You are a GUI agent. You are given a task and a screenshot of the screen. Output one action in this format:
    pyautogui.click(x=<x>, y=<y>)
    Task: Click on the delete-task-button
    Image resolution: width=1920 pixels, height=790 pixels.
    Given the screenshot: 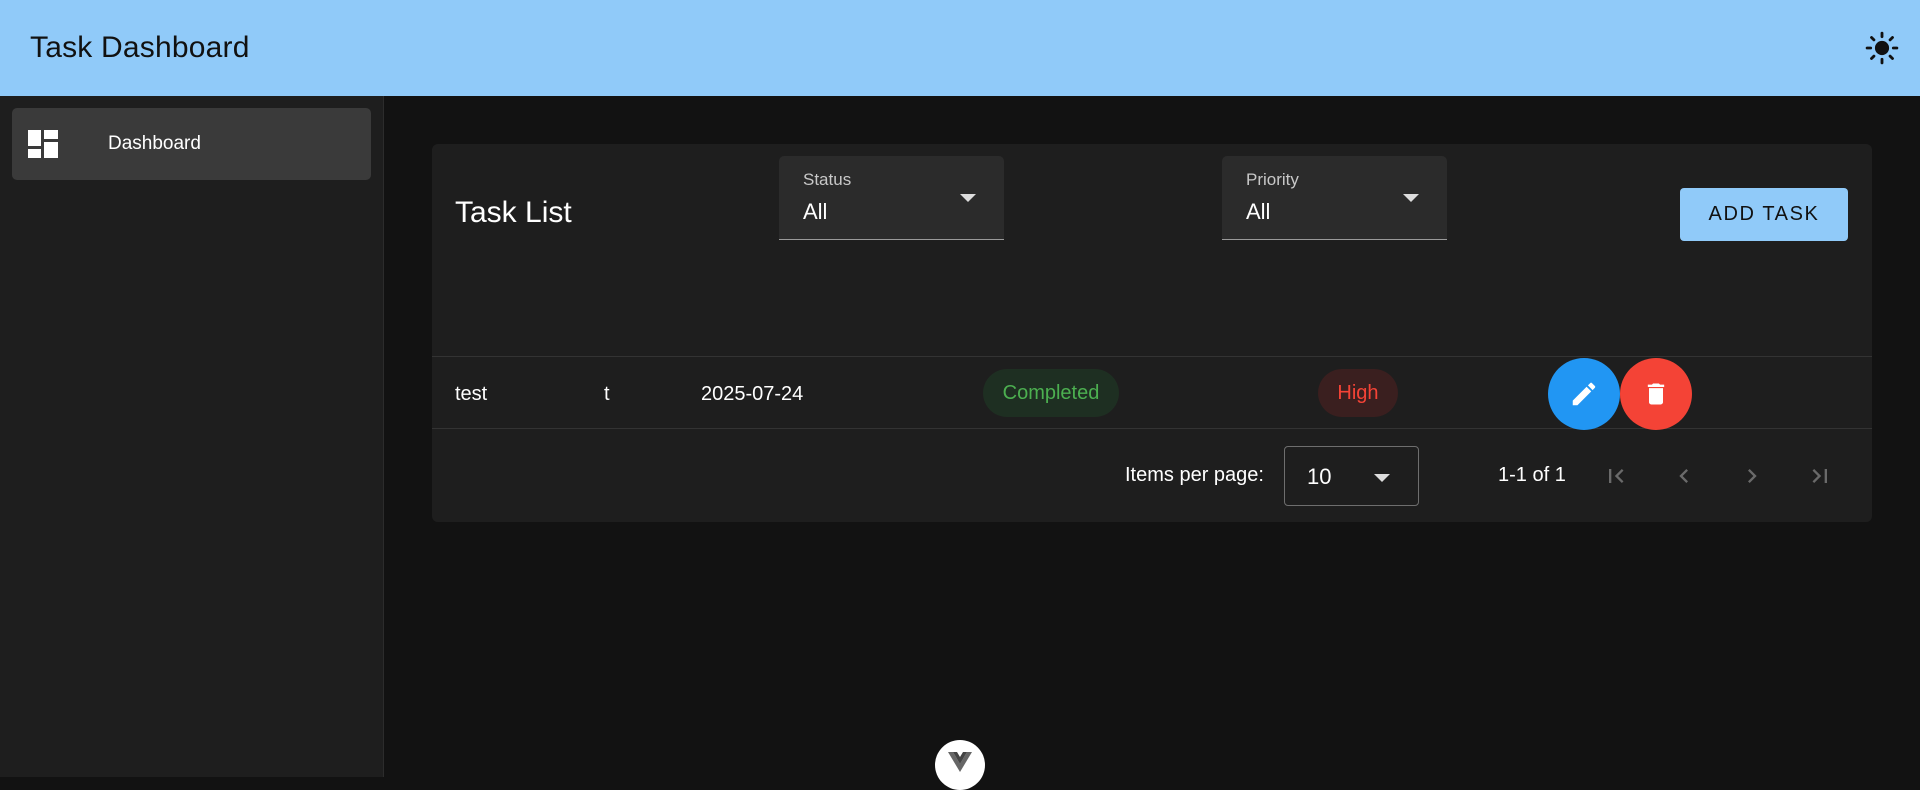 What is the action you would take?
    pyautogui.click(x=1656, y=394)
    